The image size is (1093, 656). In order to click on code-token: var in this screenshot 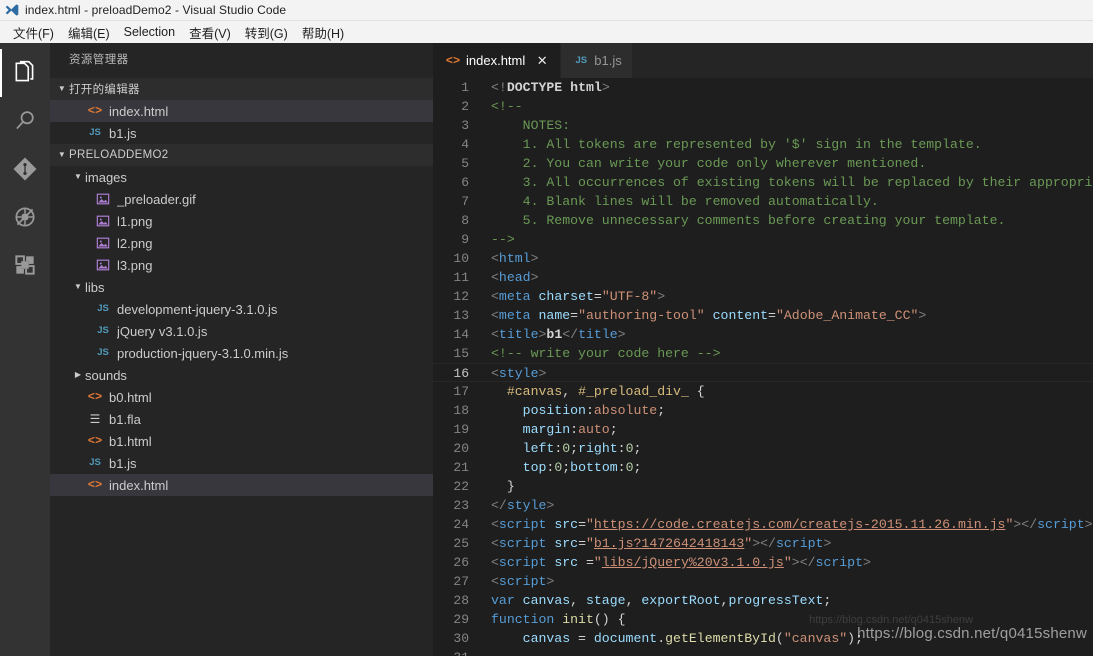, I will do `click(503, 600)`.